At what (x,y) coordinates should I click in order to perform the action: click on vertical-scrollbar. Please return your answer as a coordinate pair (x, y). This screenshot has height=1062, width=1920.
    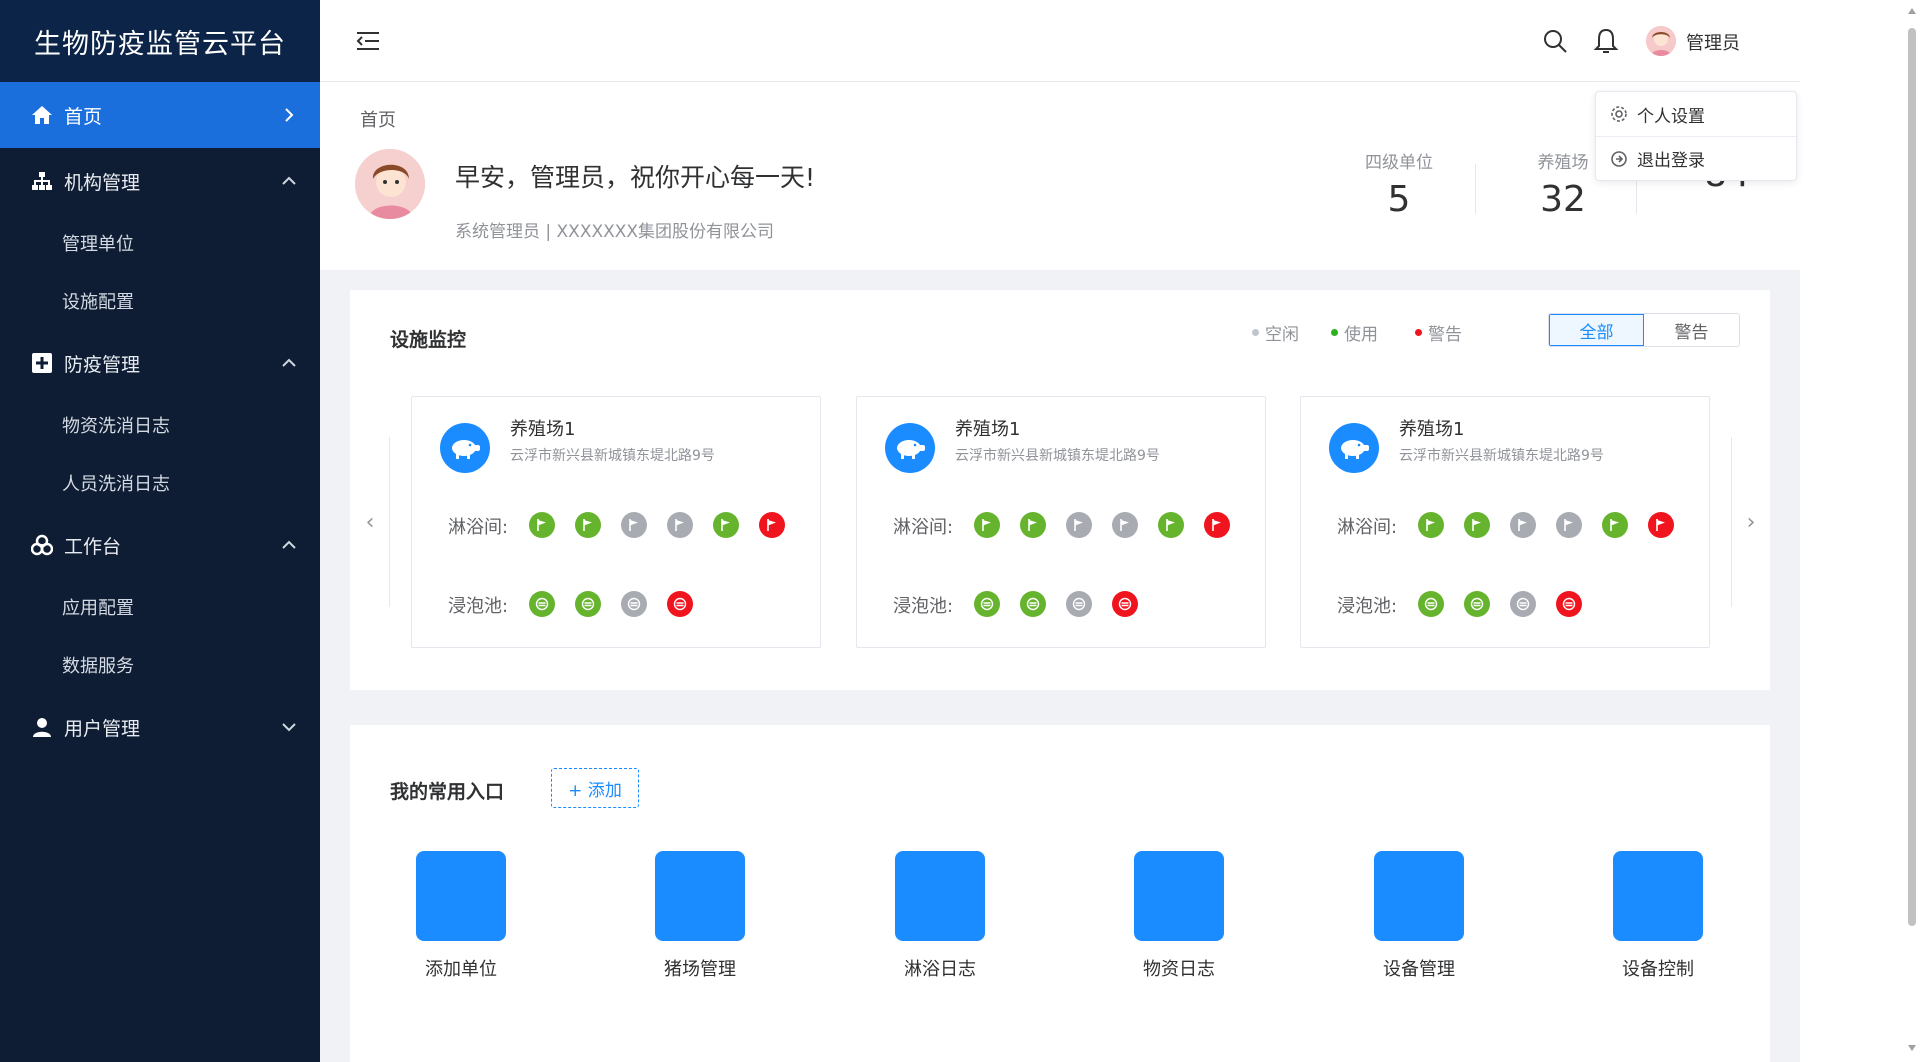
    Looking at the image, I should click on (1911, 531).